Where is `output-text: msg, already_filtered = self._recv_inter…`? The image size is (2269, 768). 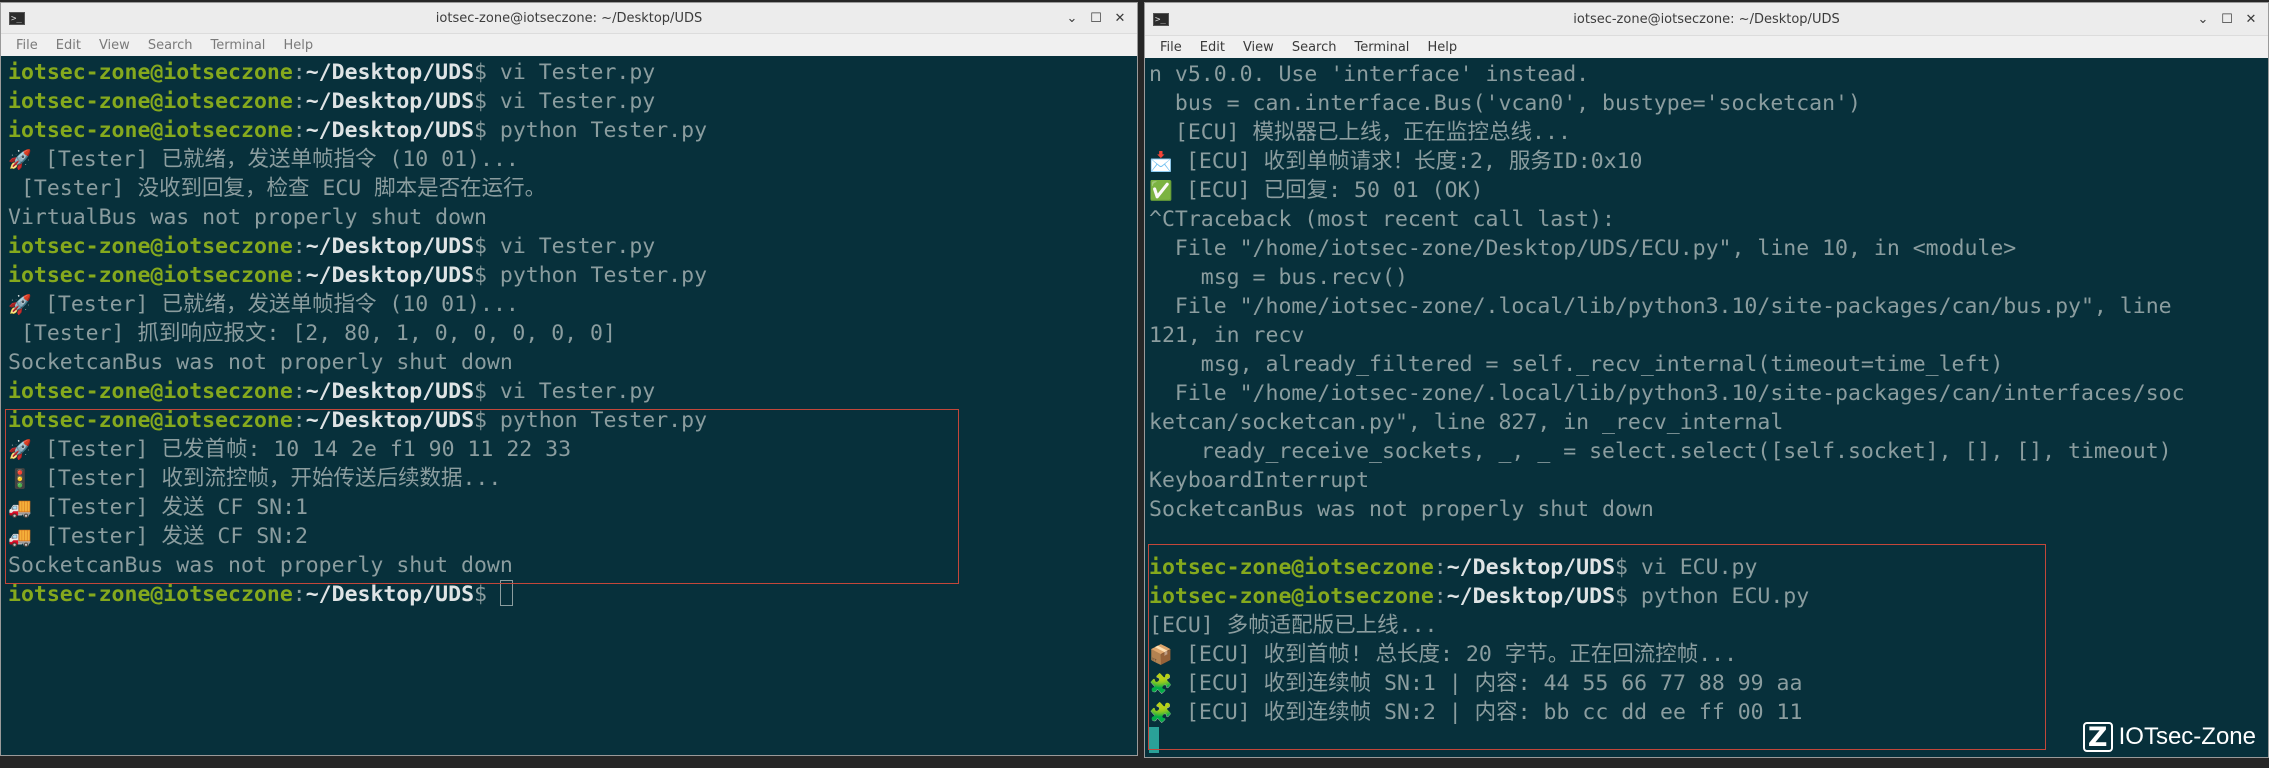 output-text: msg, already_filtered = self._recv_inter… is located at coordinates (1576, 364).